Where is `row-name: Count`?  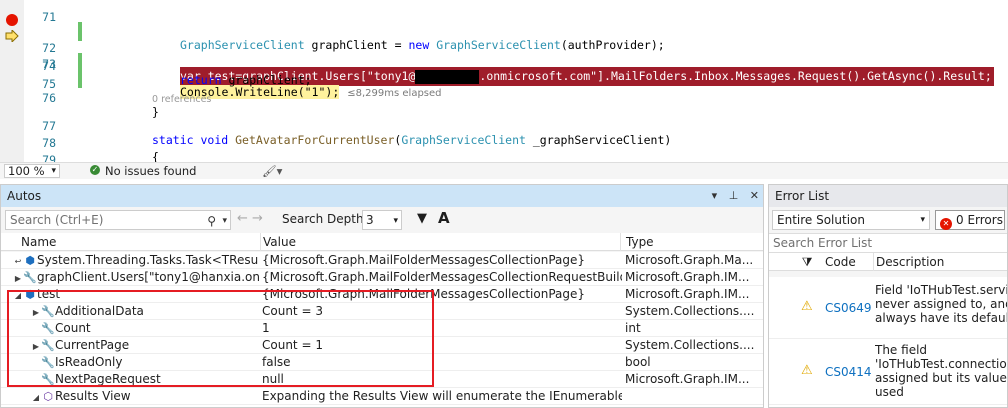 row-name: Count is located at coordinates (73, 328).